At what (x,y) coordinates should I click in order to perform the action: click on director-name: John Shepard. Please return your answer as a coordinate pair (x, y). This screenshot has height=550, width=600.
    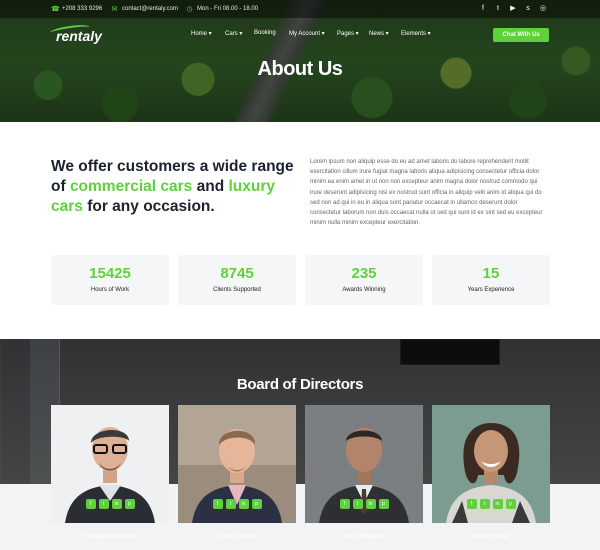
    Looking at the image, I should click on (364, 536).